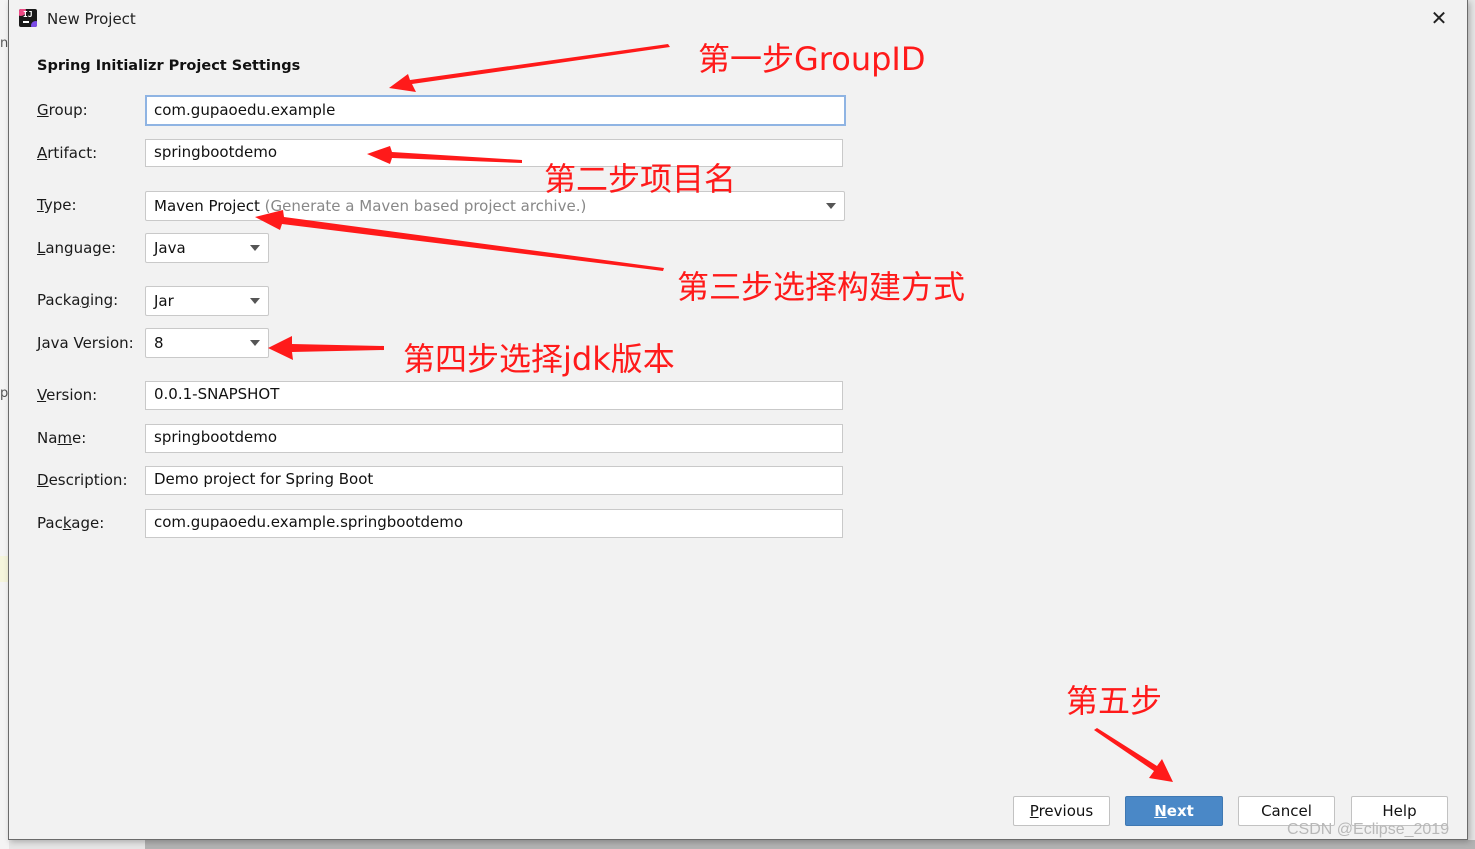  I want to click on next-button: Next, so click(1174, 811).